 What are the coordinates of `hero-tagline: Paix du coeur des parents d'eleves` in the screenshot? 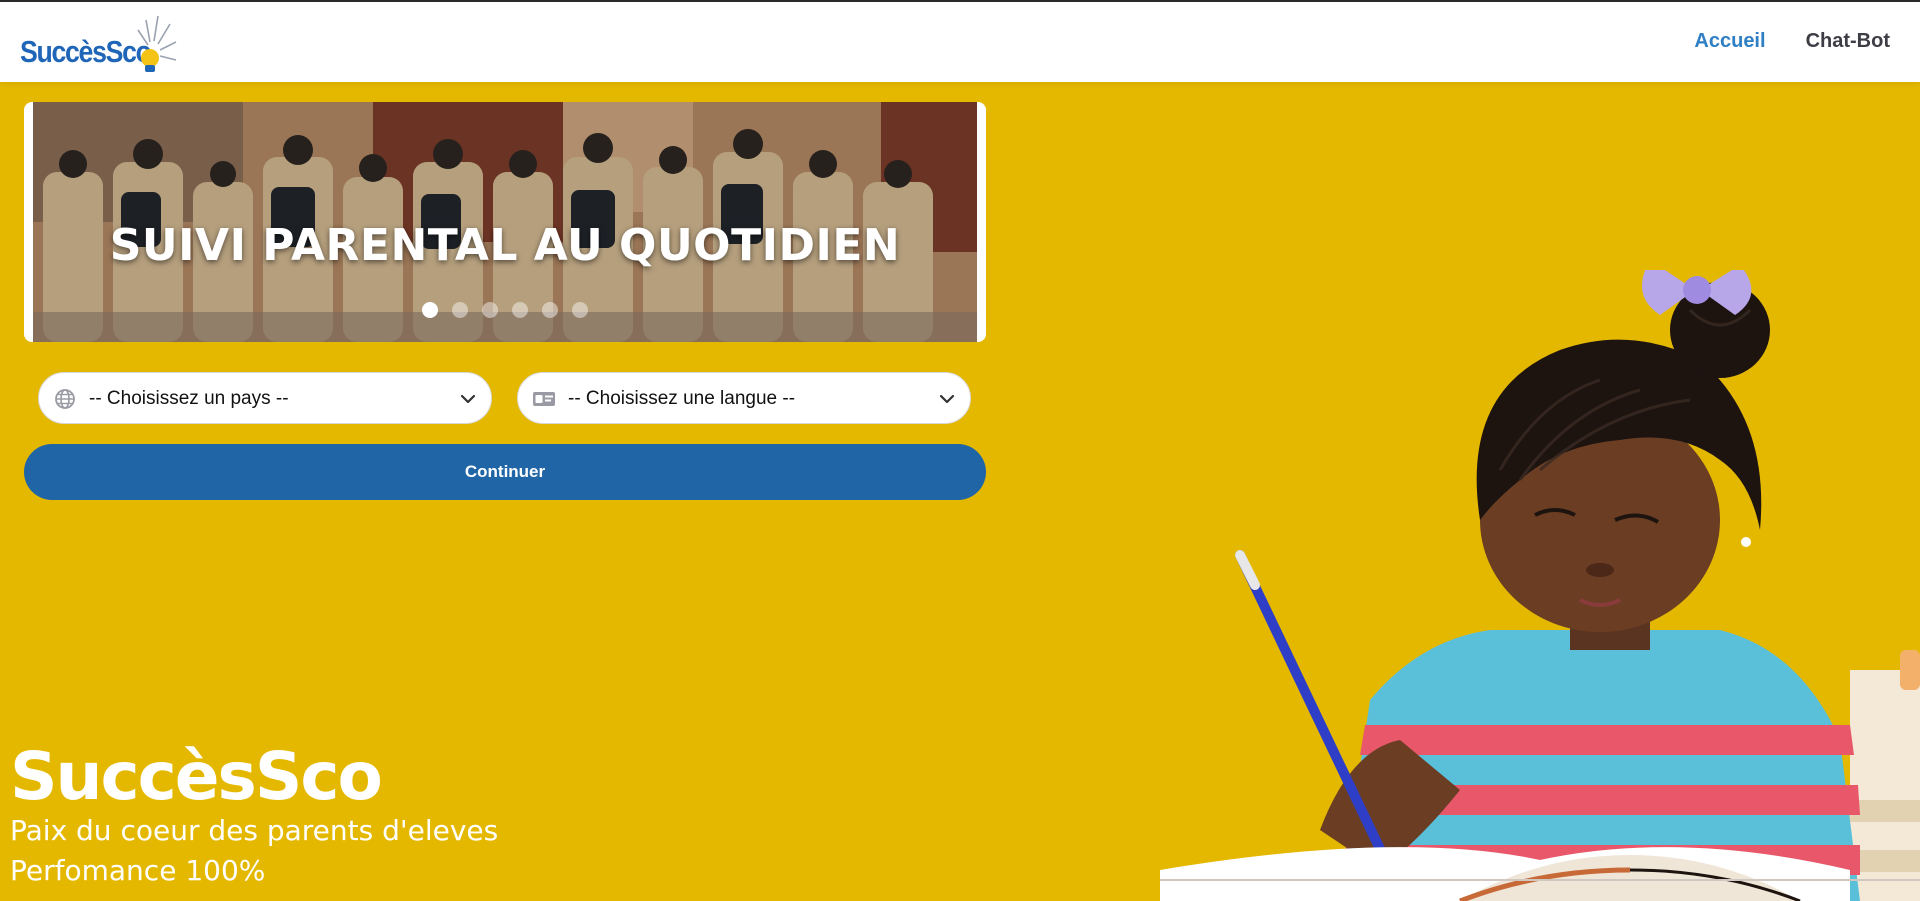 It's located at (254, 830).